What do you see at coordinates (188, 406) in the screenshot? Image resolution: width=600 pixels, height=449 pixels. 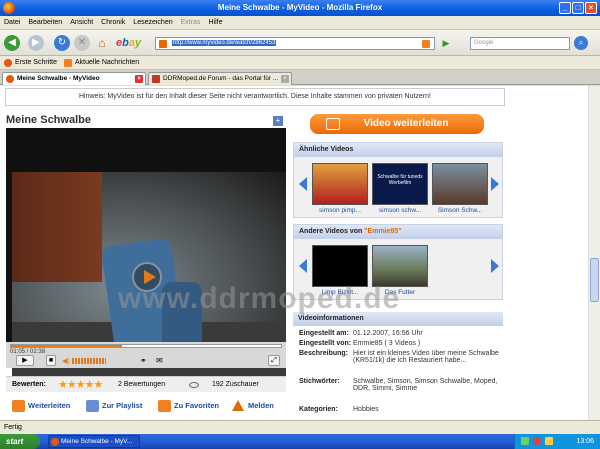 I see `zu-favoriten-link: Zu Favoriten` at bounding box center [188, 406].